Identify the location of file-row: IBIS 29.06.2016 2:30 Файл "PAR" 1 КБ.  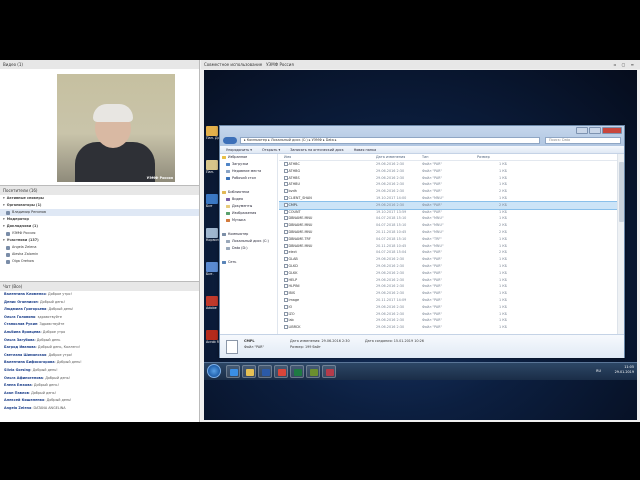
(448, 293).